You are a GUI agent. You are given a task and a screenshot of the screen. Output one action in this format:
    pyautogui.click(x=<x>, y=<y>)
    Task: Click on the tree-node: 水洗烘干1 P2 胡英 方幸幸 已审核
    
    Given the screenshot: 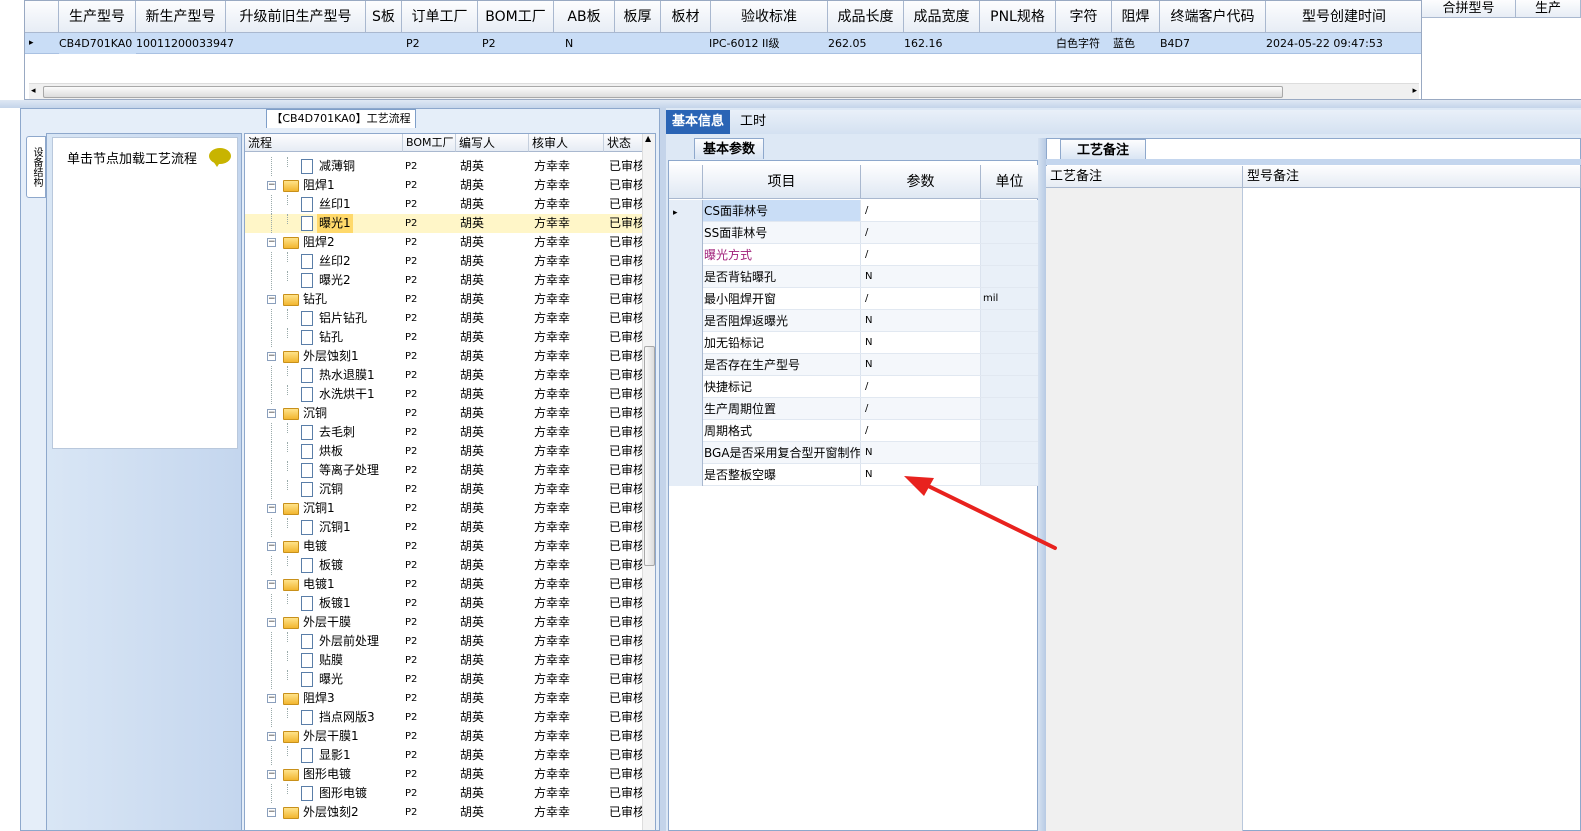 What is the action you would take?
    pyautogui.click(x=444, y=394)
    